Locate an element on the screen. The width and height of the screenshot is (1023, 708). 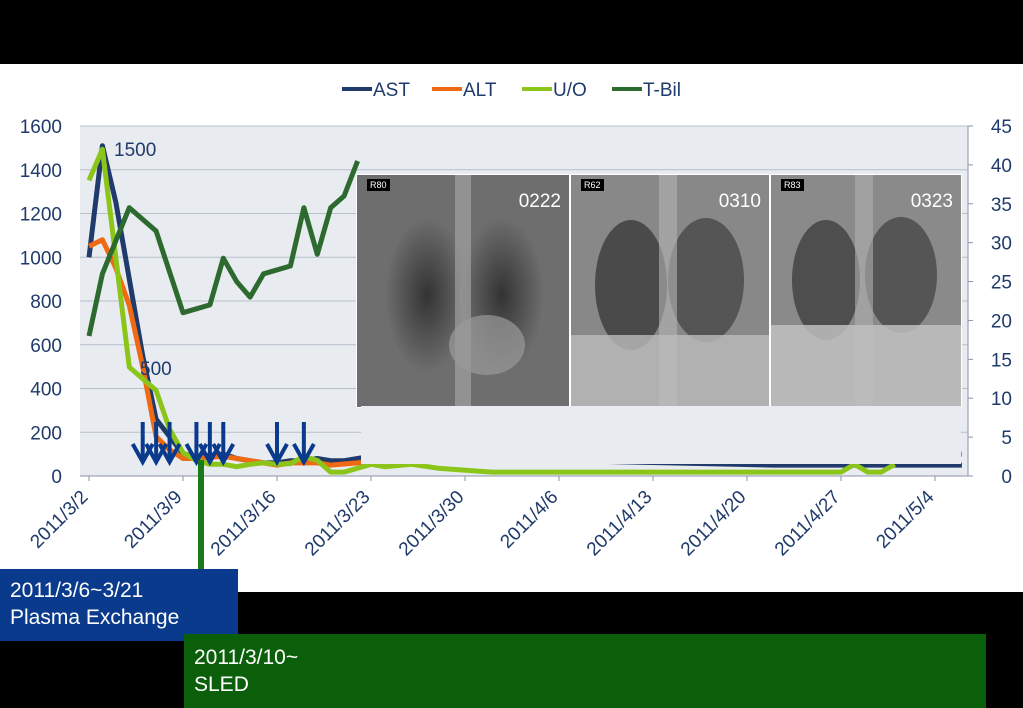
xray-label-3: 0323 is located at coordinates (931, 201).